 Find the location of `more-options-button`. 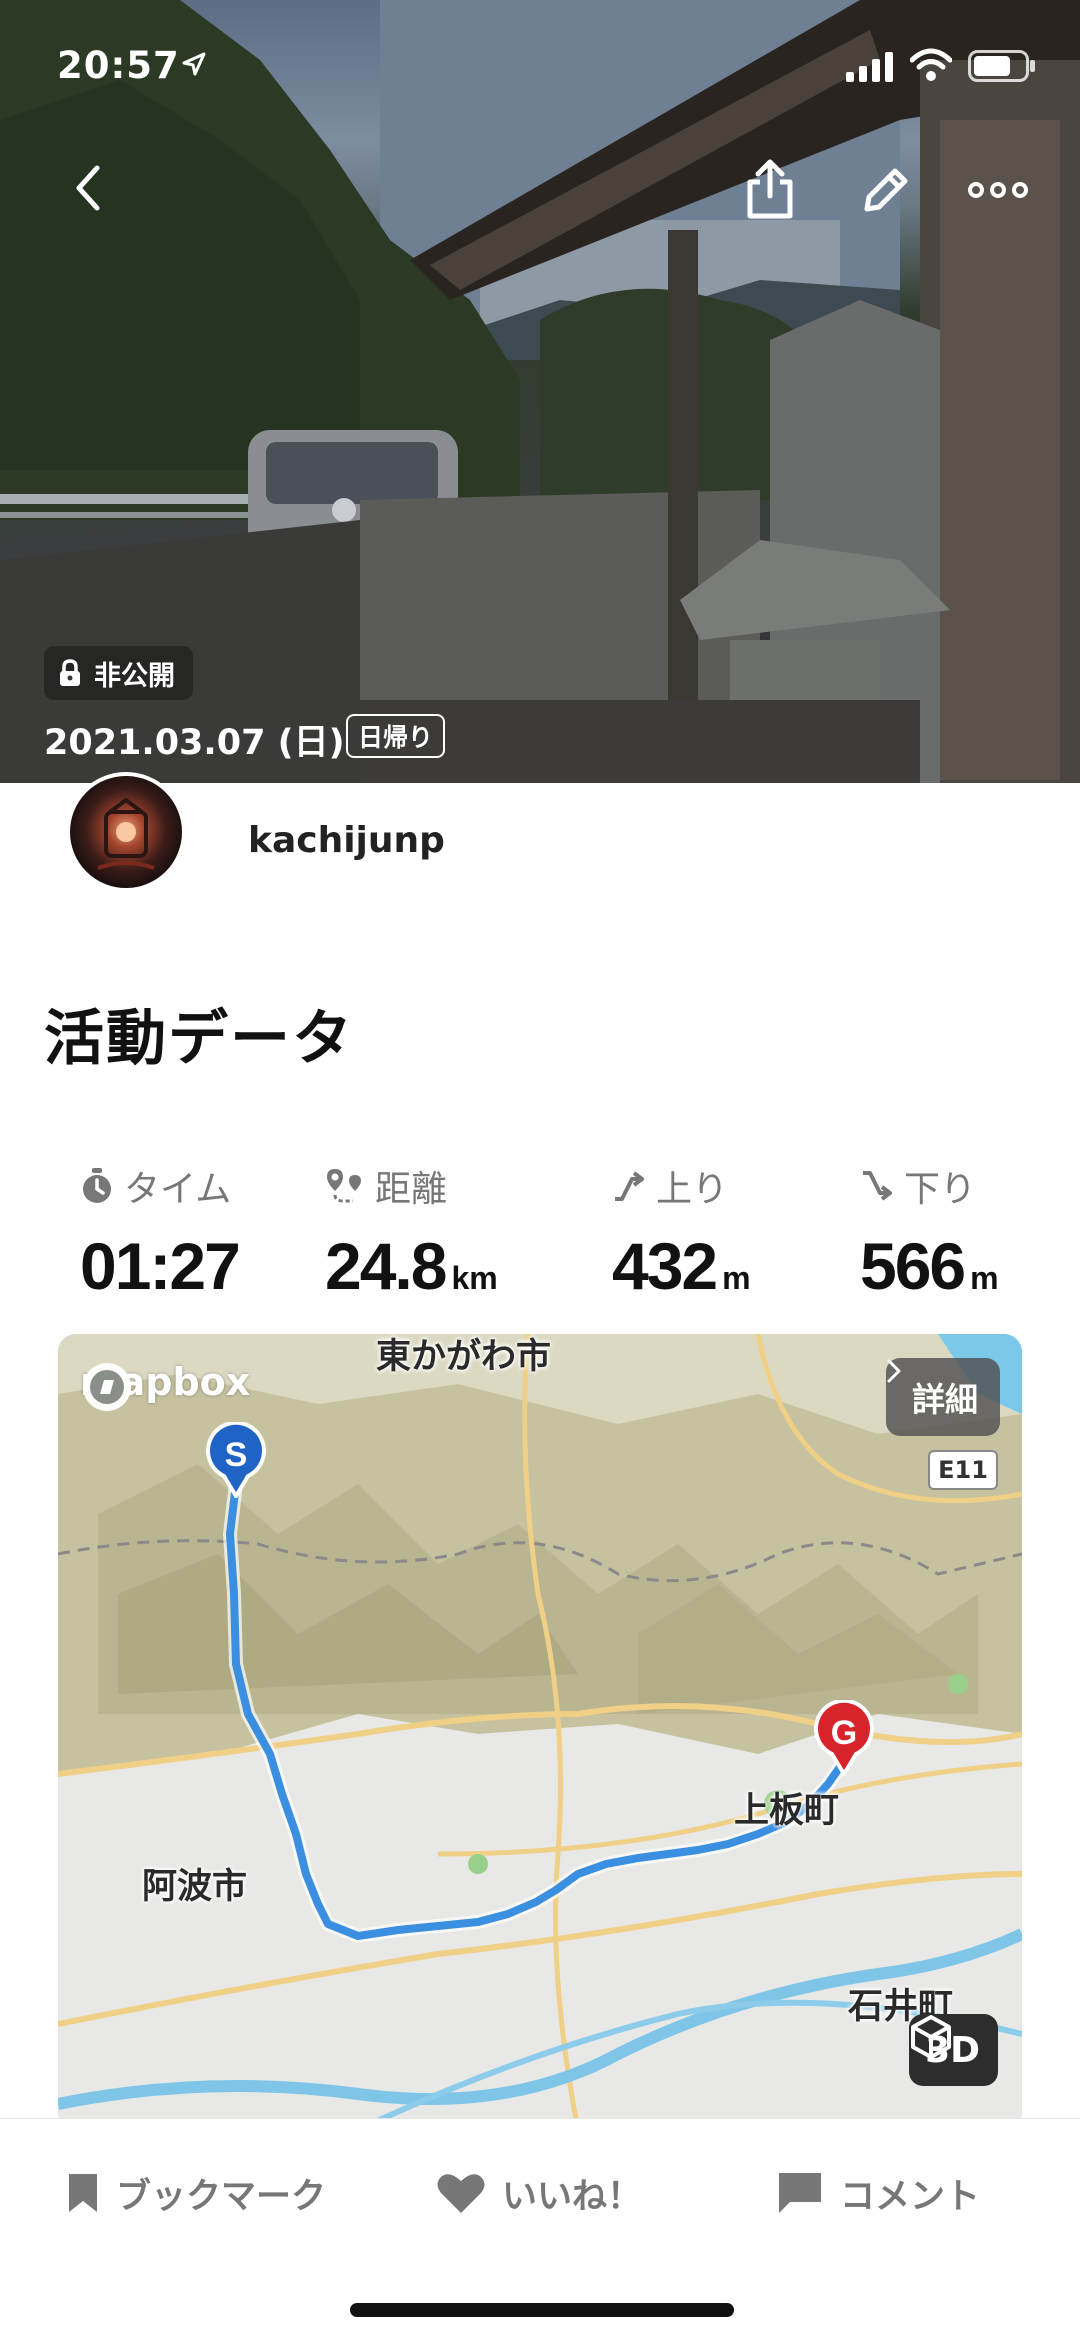

more-options-button is located at coordinates (998, 190).